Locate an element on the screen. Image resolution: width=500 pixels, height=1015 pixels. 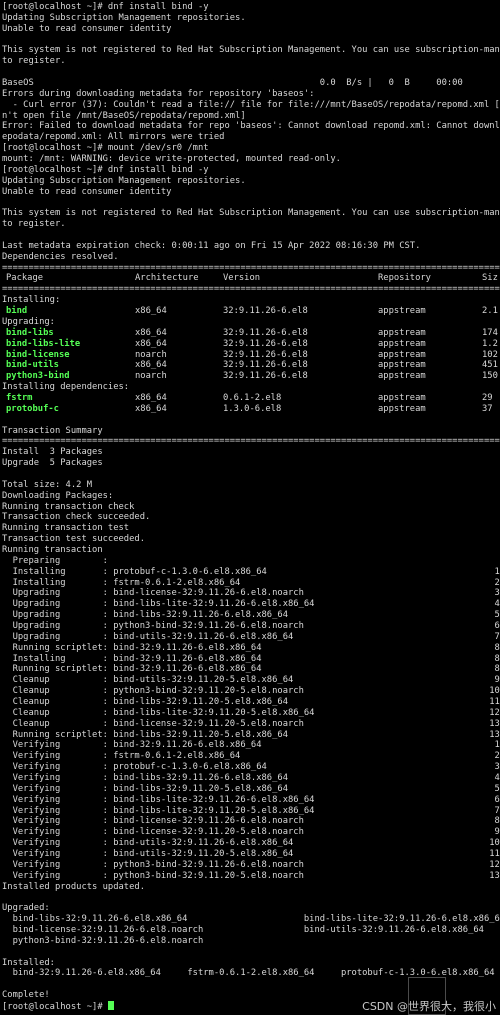
terminal-line: BaseOS 0.0 B/s | 0 B 00:00 is located at coordinates (232, 83).